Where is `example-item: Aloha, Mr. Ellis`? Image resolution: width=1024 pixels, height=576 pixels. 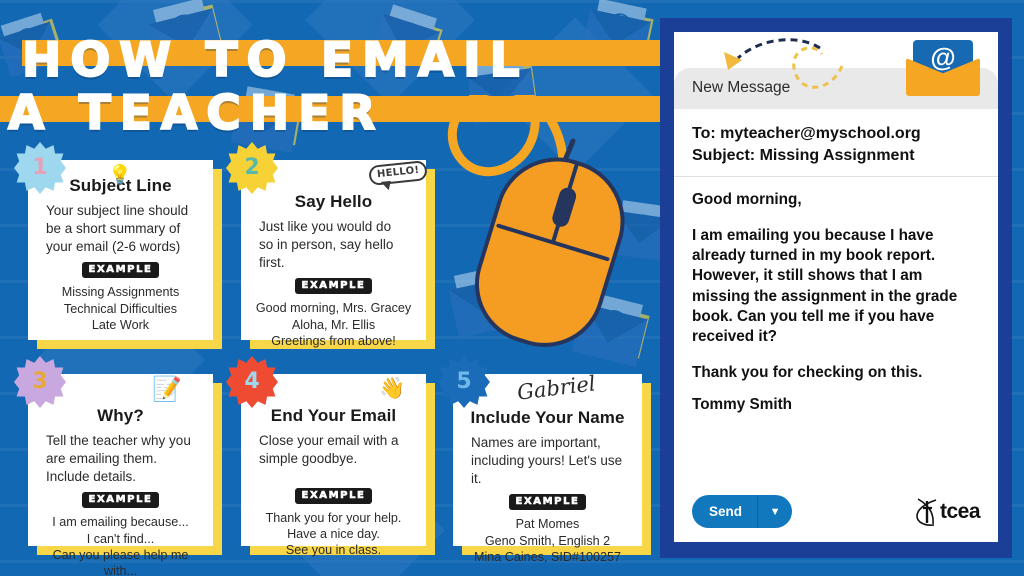 example-item: Aloha, Mr. Ellis is located at coordinates (333, 324).